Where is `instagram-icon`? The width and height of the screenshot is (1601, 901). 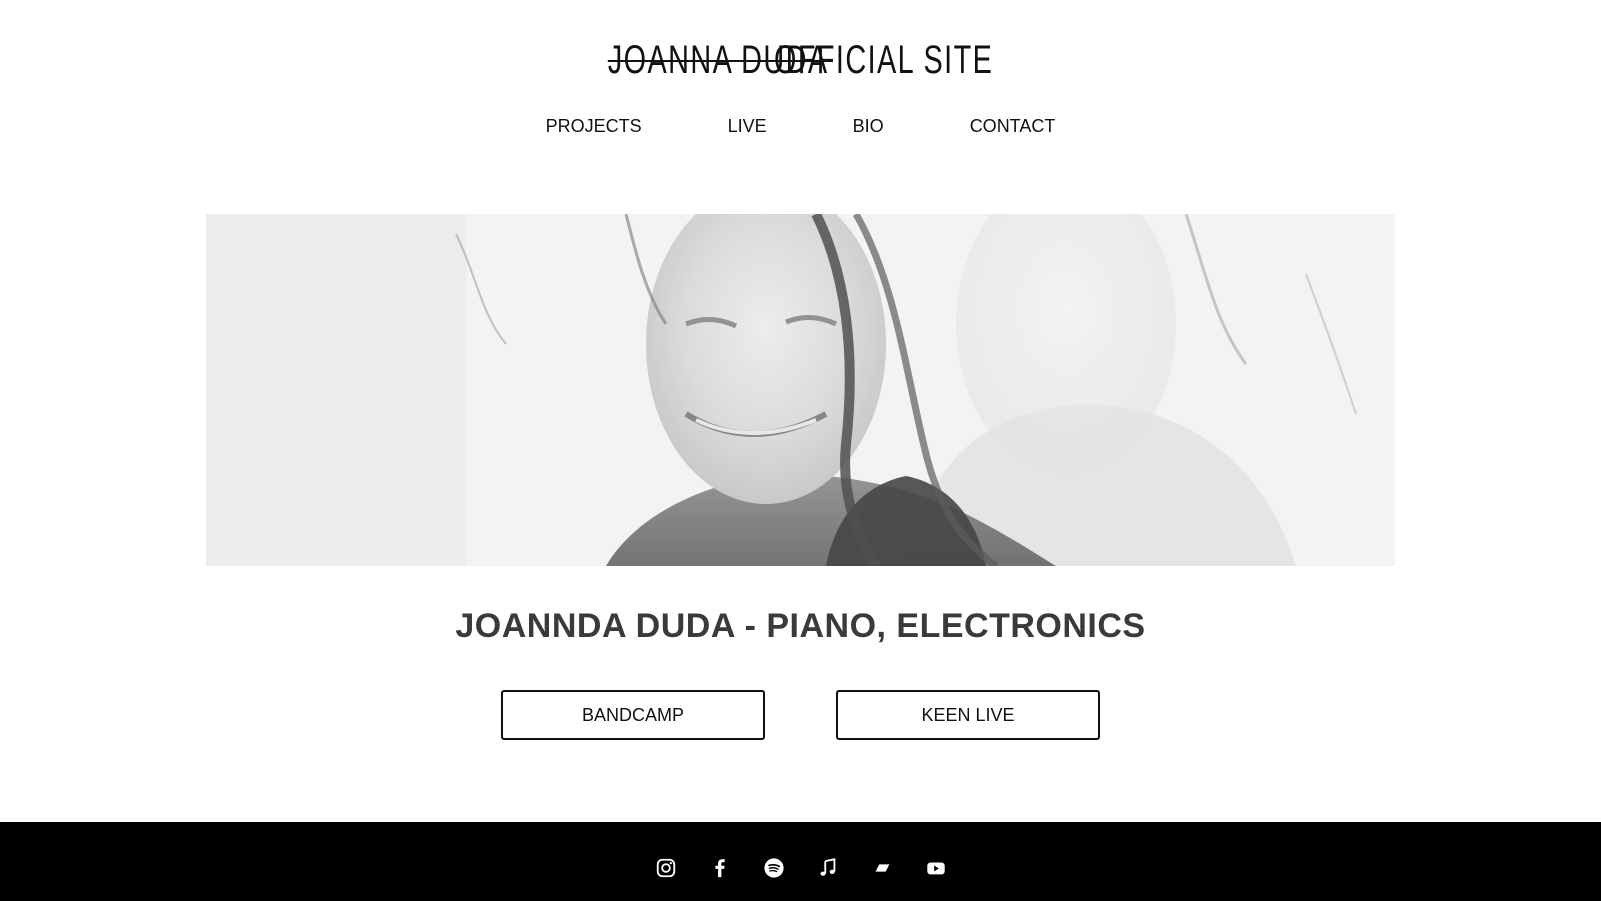
instagram-icon is located at coordinates (666, 868).